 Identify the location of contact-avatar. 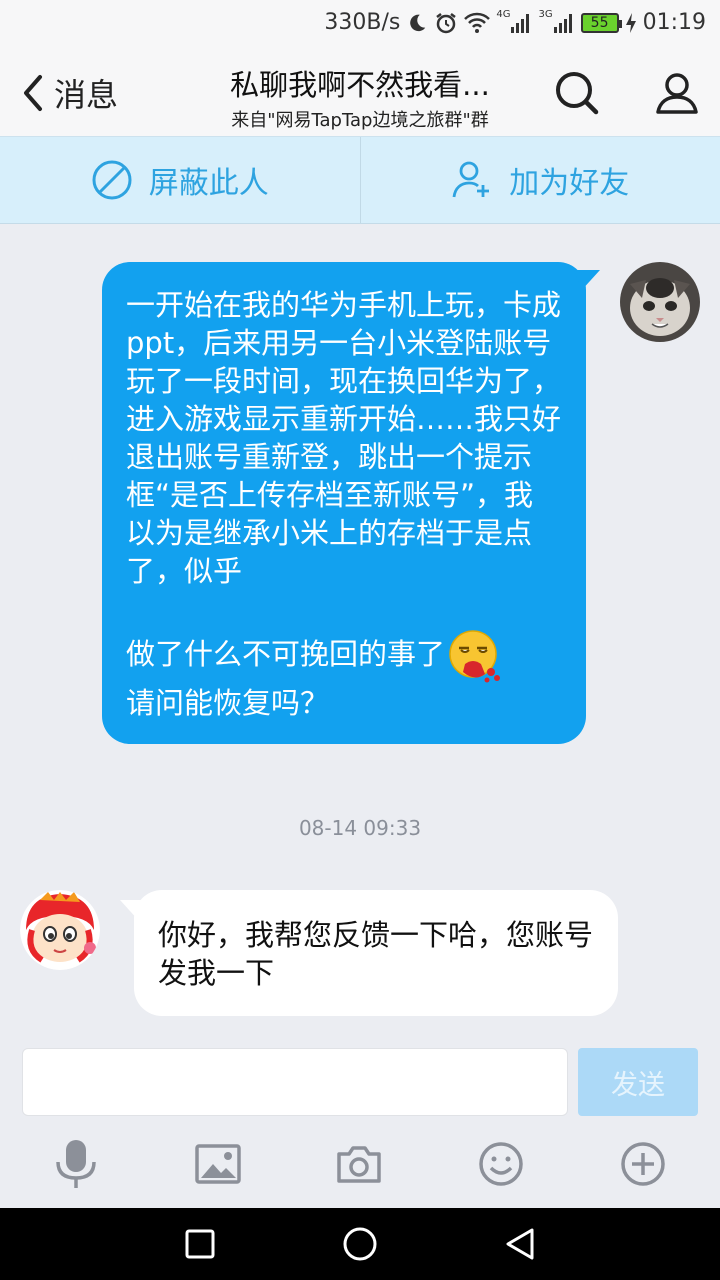
(60, 930).